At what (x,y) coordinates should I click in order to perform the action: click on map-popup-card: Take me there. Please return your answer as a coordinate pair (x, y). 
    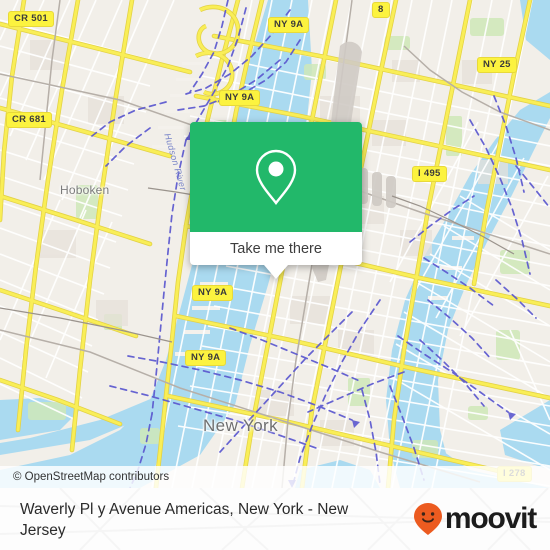
    Looking at the image, I should click on (276, 200).